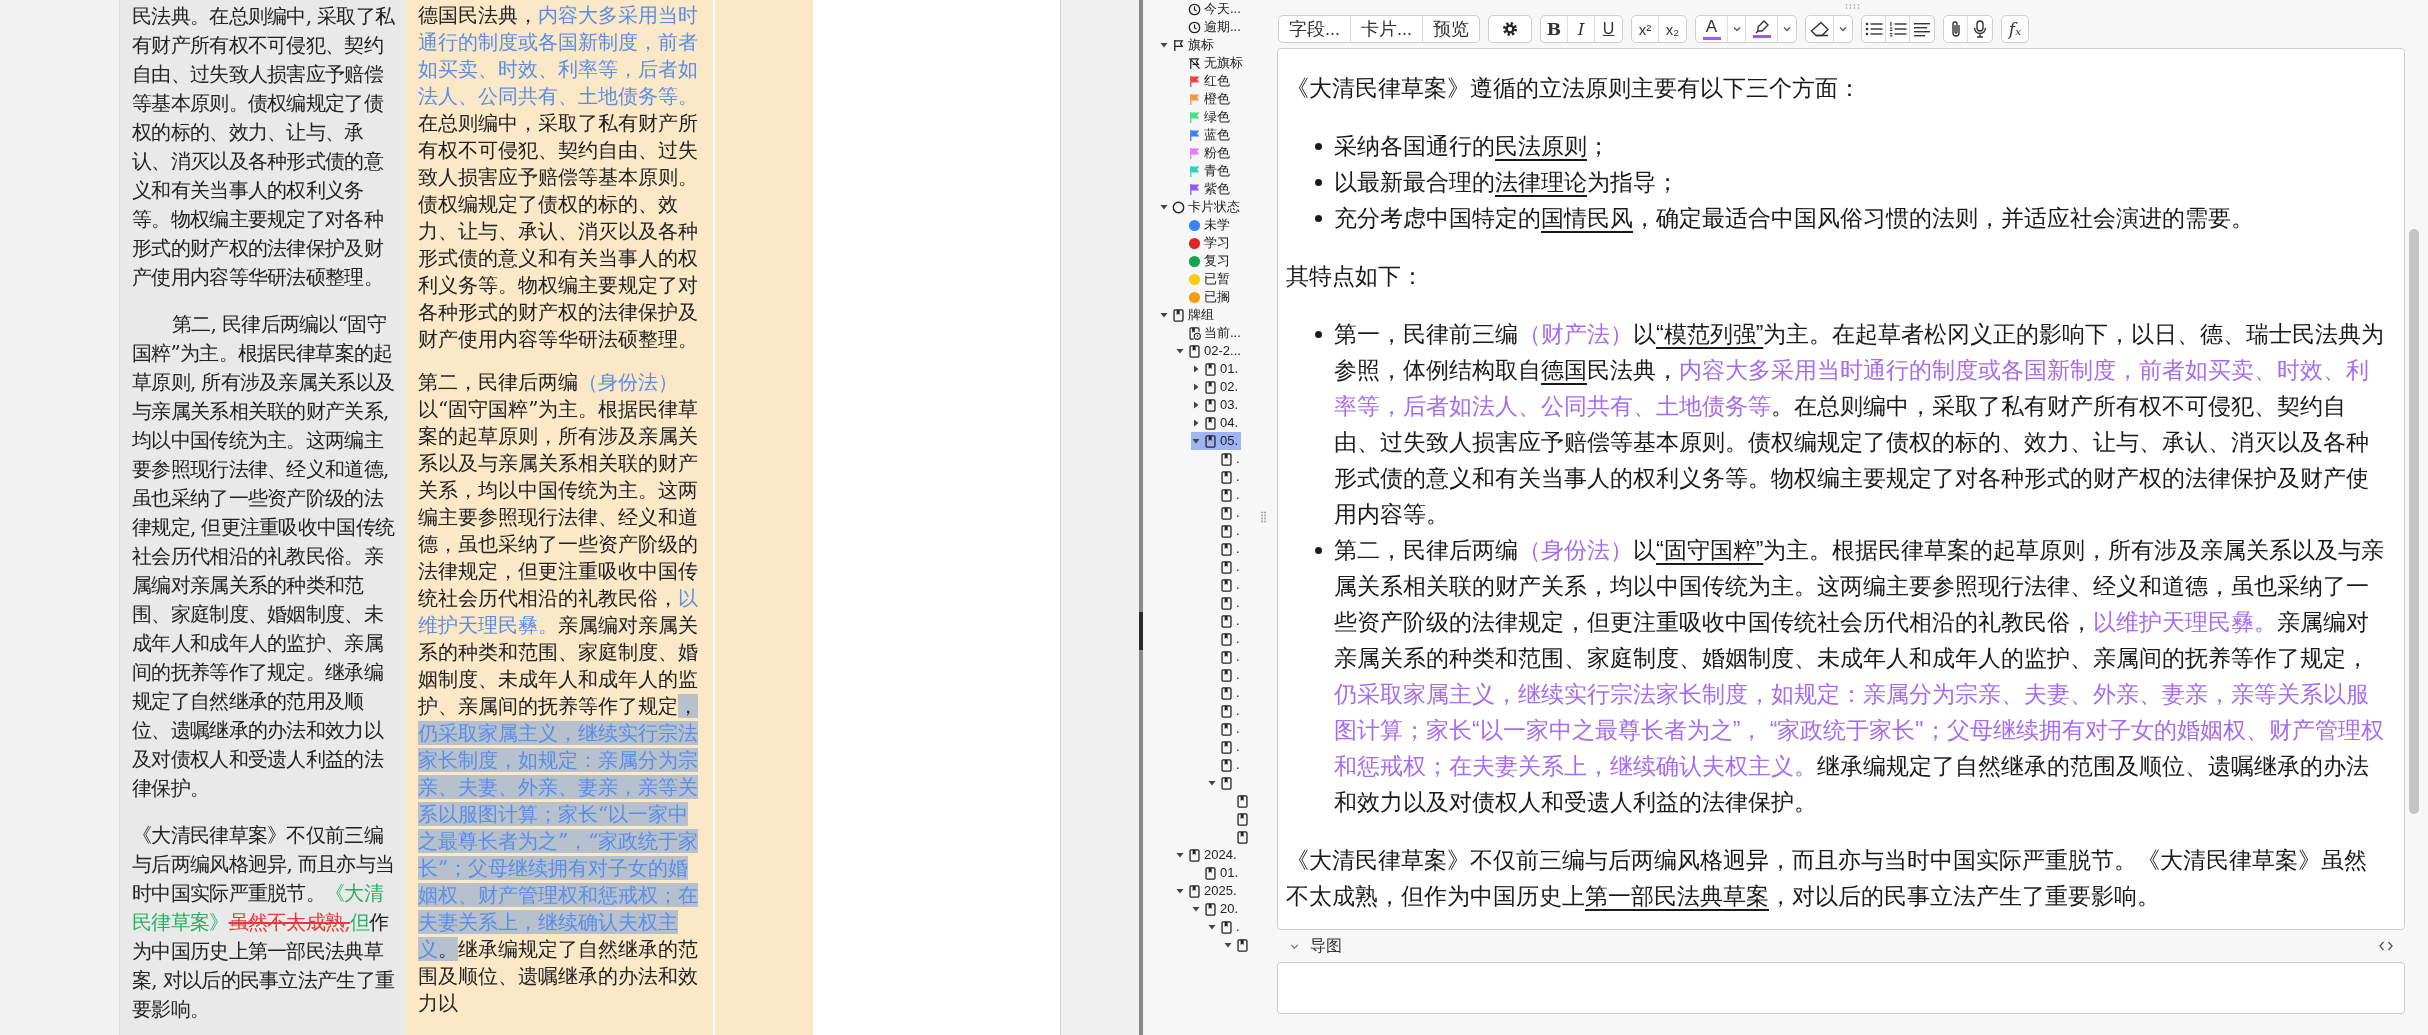  What do you see at coordinates (2015, 29) in the screenshot?
I see `formula-button: fₓ` at bounding box center [2015, 29].